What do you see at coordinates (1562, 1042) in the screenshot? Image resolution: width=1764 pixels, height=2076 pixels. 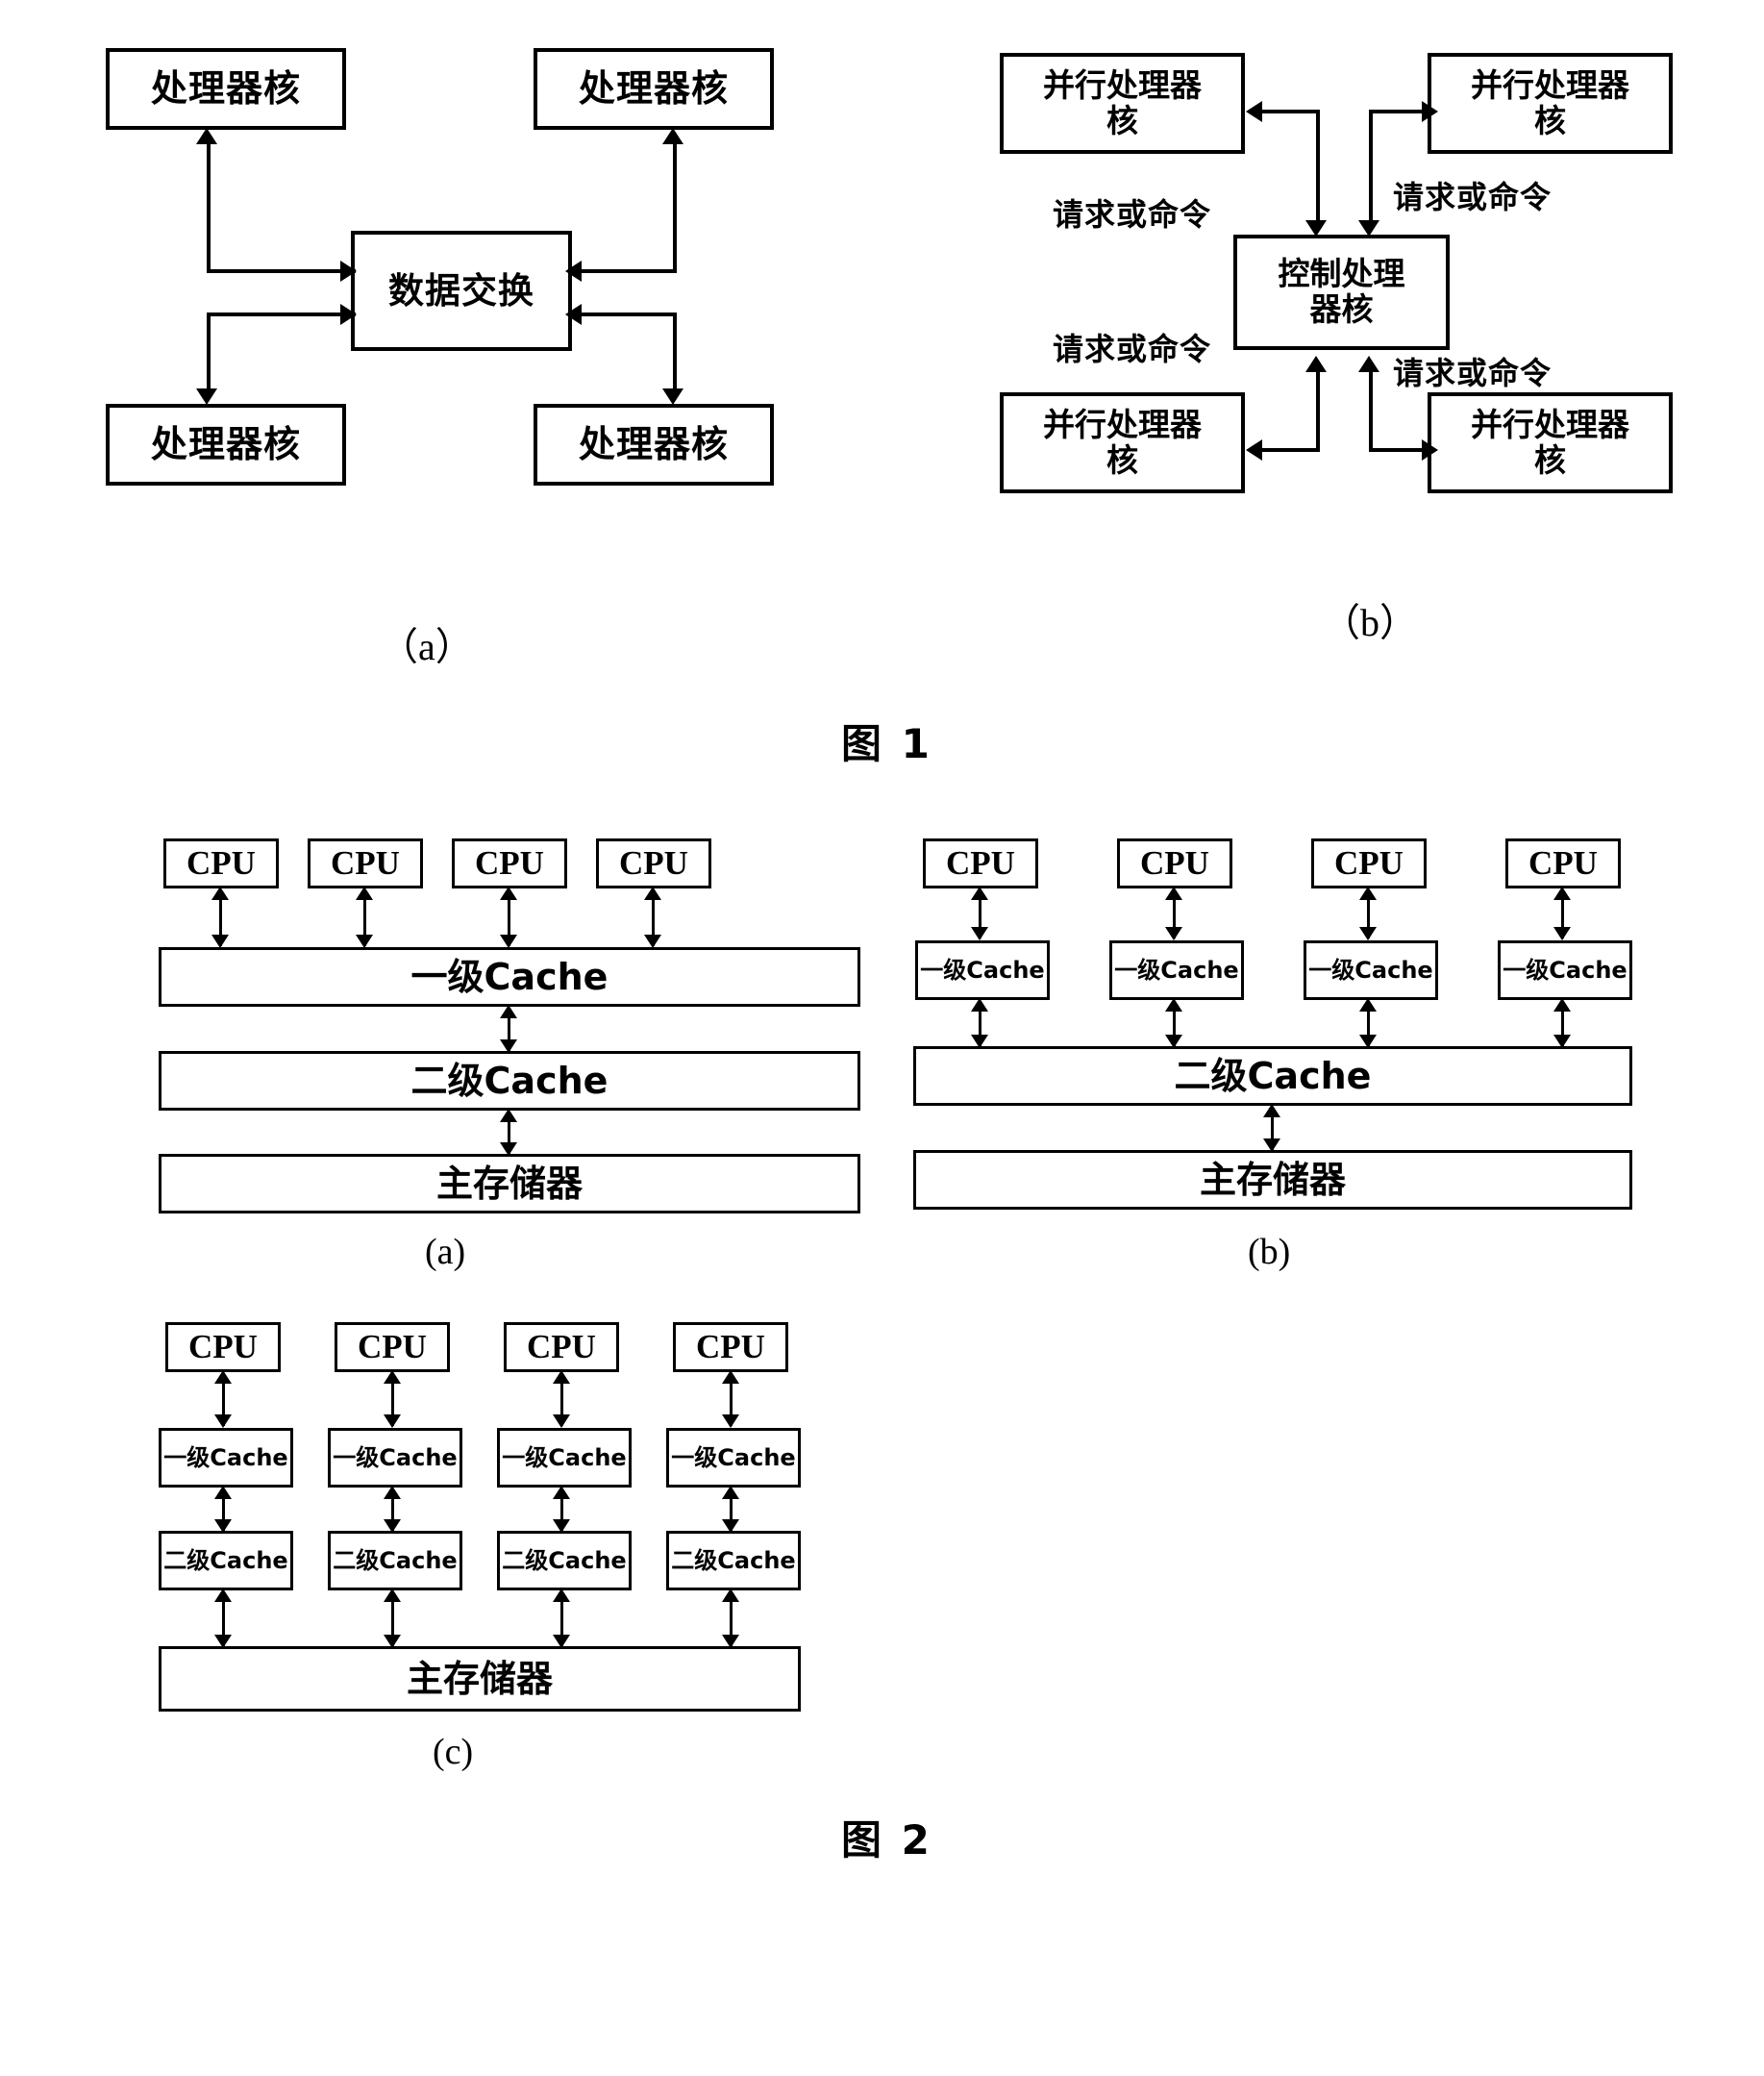 I see `arrowhead-2b-l1l2-4-down` at bounding box center [1562, 1042].